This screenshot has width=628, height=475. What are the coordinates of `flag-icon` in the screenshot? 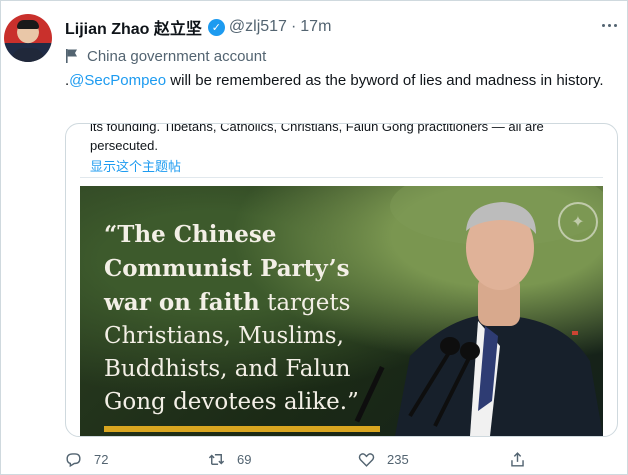 It's located at (71, 56).